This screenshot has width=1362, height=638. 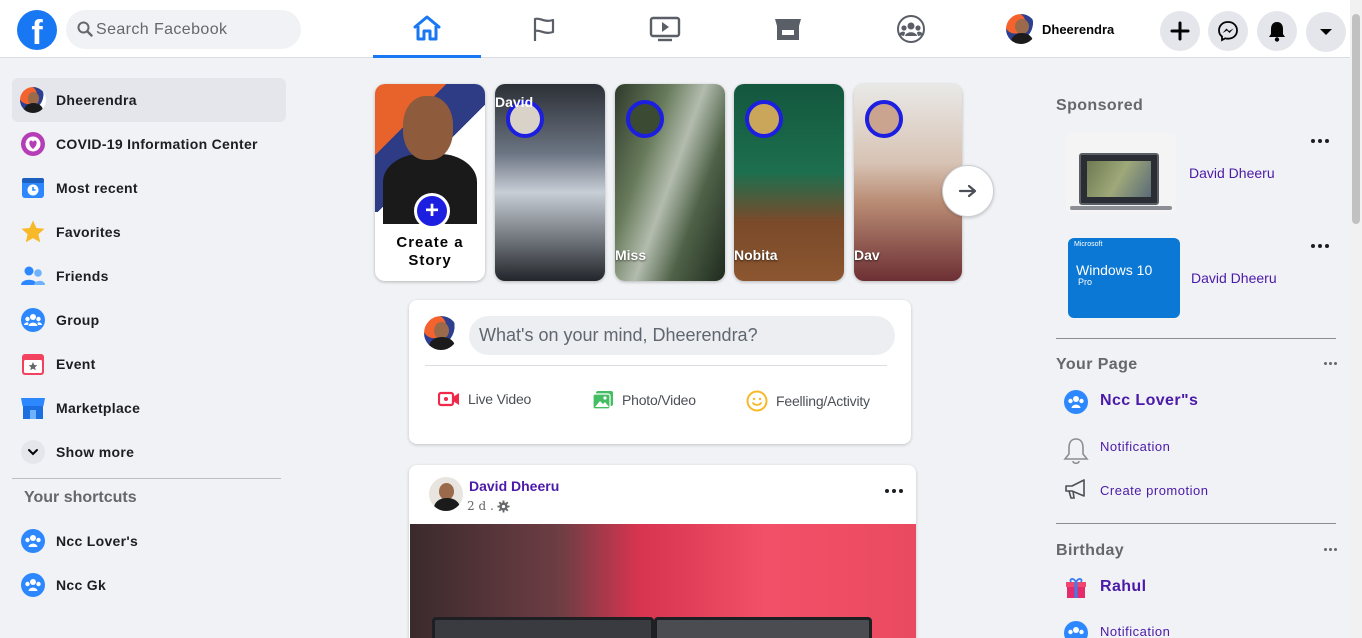 What do you see at coordinates (1149, 401) in the screenshot?
I see `page-name-link: Ncc Lover"s` at bounding box center [1149, 401].